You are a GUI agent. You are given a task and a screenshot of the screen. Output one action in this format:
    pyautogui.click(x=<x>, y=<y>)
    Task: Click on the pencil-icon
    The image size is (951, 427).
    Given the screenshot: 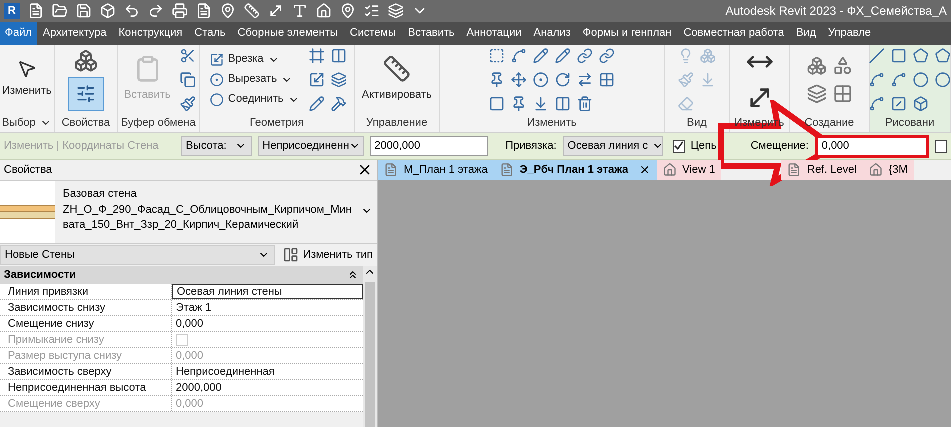 What is the action you would take?
    pyautogui.click(x=316, y=104)
    